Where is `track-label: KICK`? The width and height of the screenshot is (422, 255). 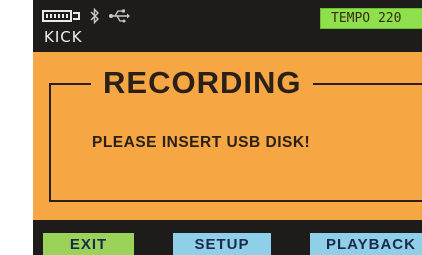
track-label: KICK is located at coordinates (63, 37).